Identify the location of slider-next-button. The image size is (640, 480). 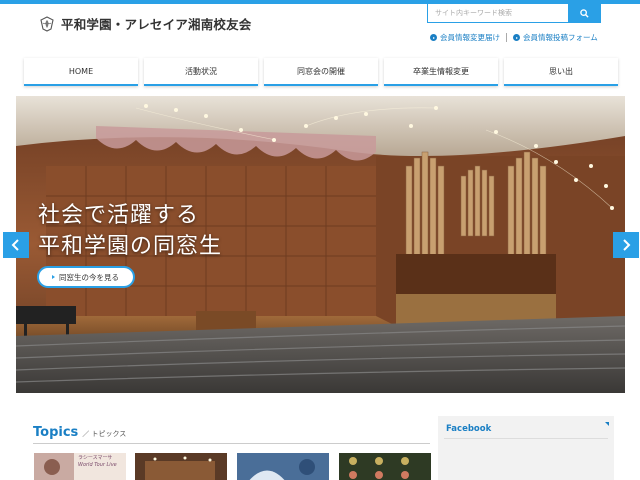
(626, 245).